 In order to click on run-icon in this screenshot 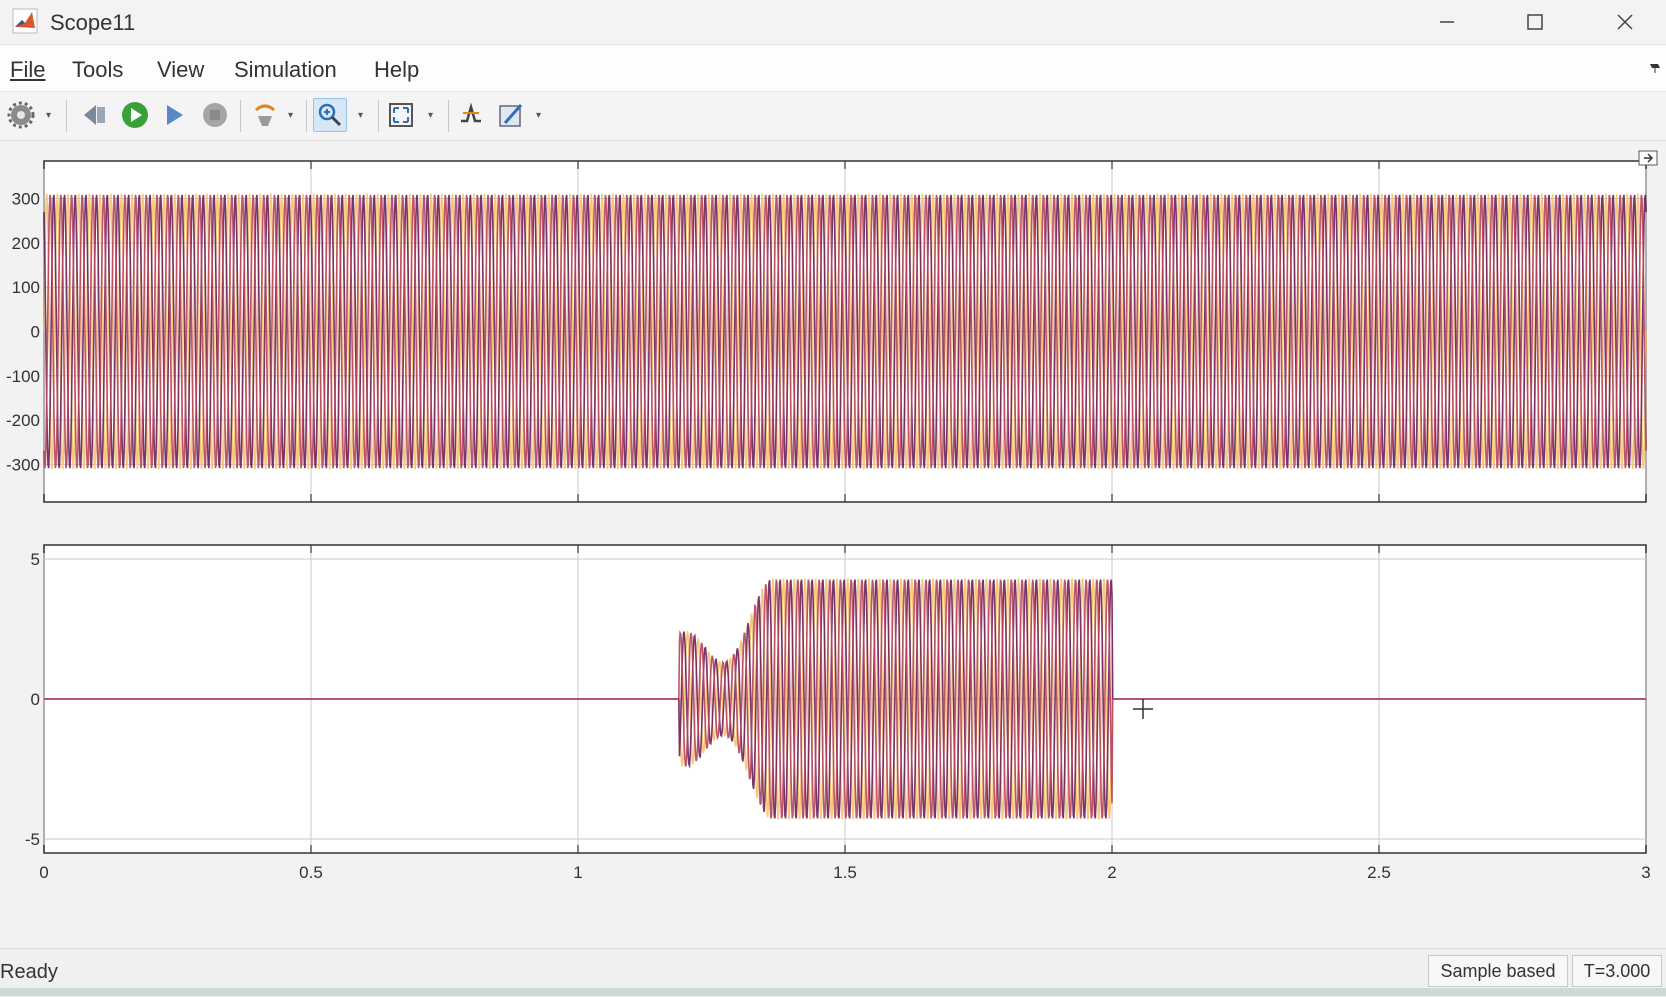, I will do `click(135, 115)`.